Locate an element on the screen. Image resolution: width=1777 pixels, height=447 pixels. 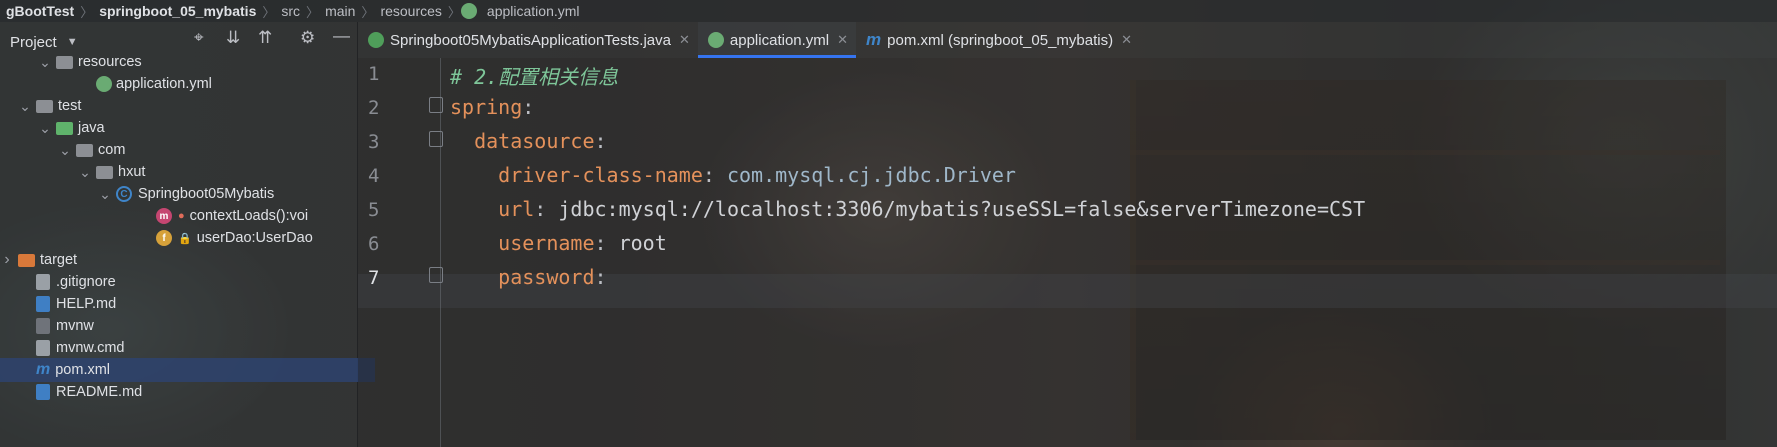
editor-gutter: 1 2 3 4 5 6 7 is located at coordinates (398, 252).